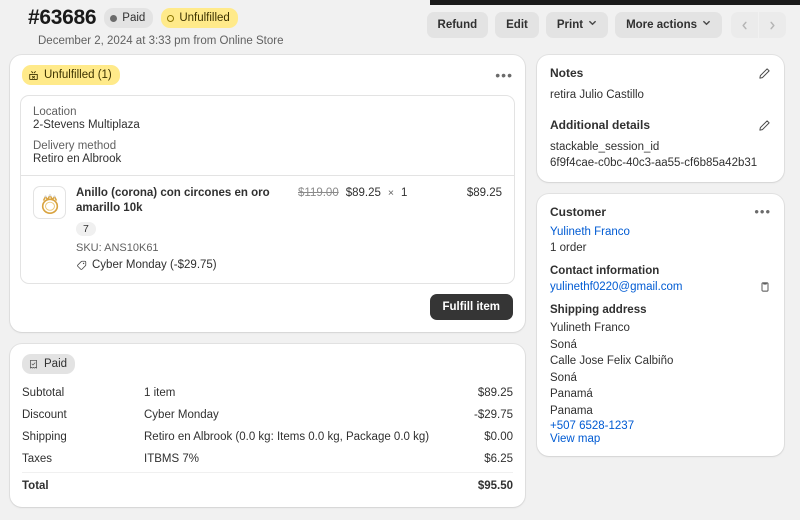  Describe the element at coordinates (616, 287) in the screenshot. I see `customer-email-link: yulinethf0220@gmail.com` at that location.